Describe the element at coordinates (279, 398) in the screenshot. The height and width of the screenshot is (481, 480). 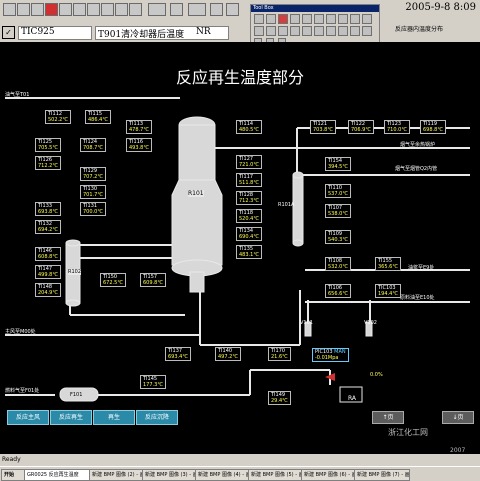
I see `temp-tag: TI149 29.4℃` at that location.